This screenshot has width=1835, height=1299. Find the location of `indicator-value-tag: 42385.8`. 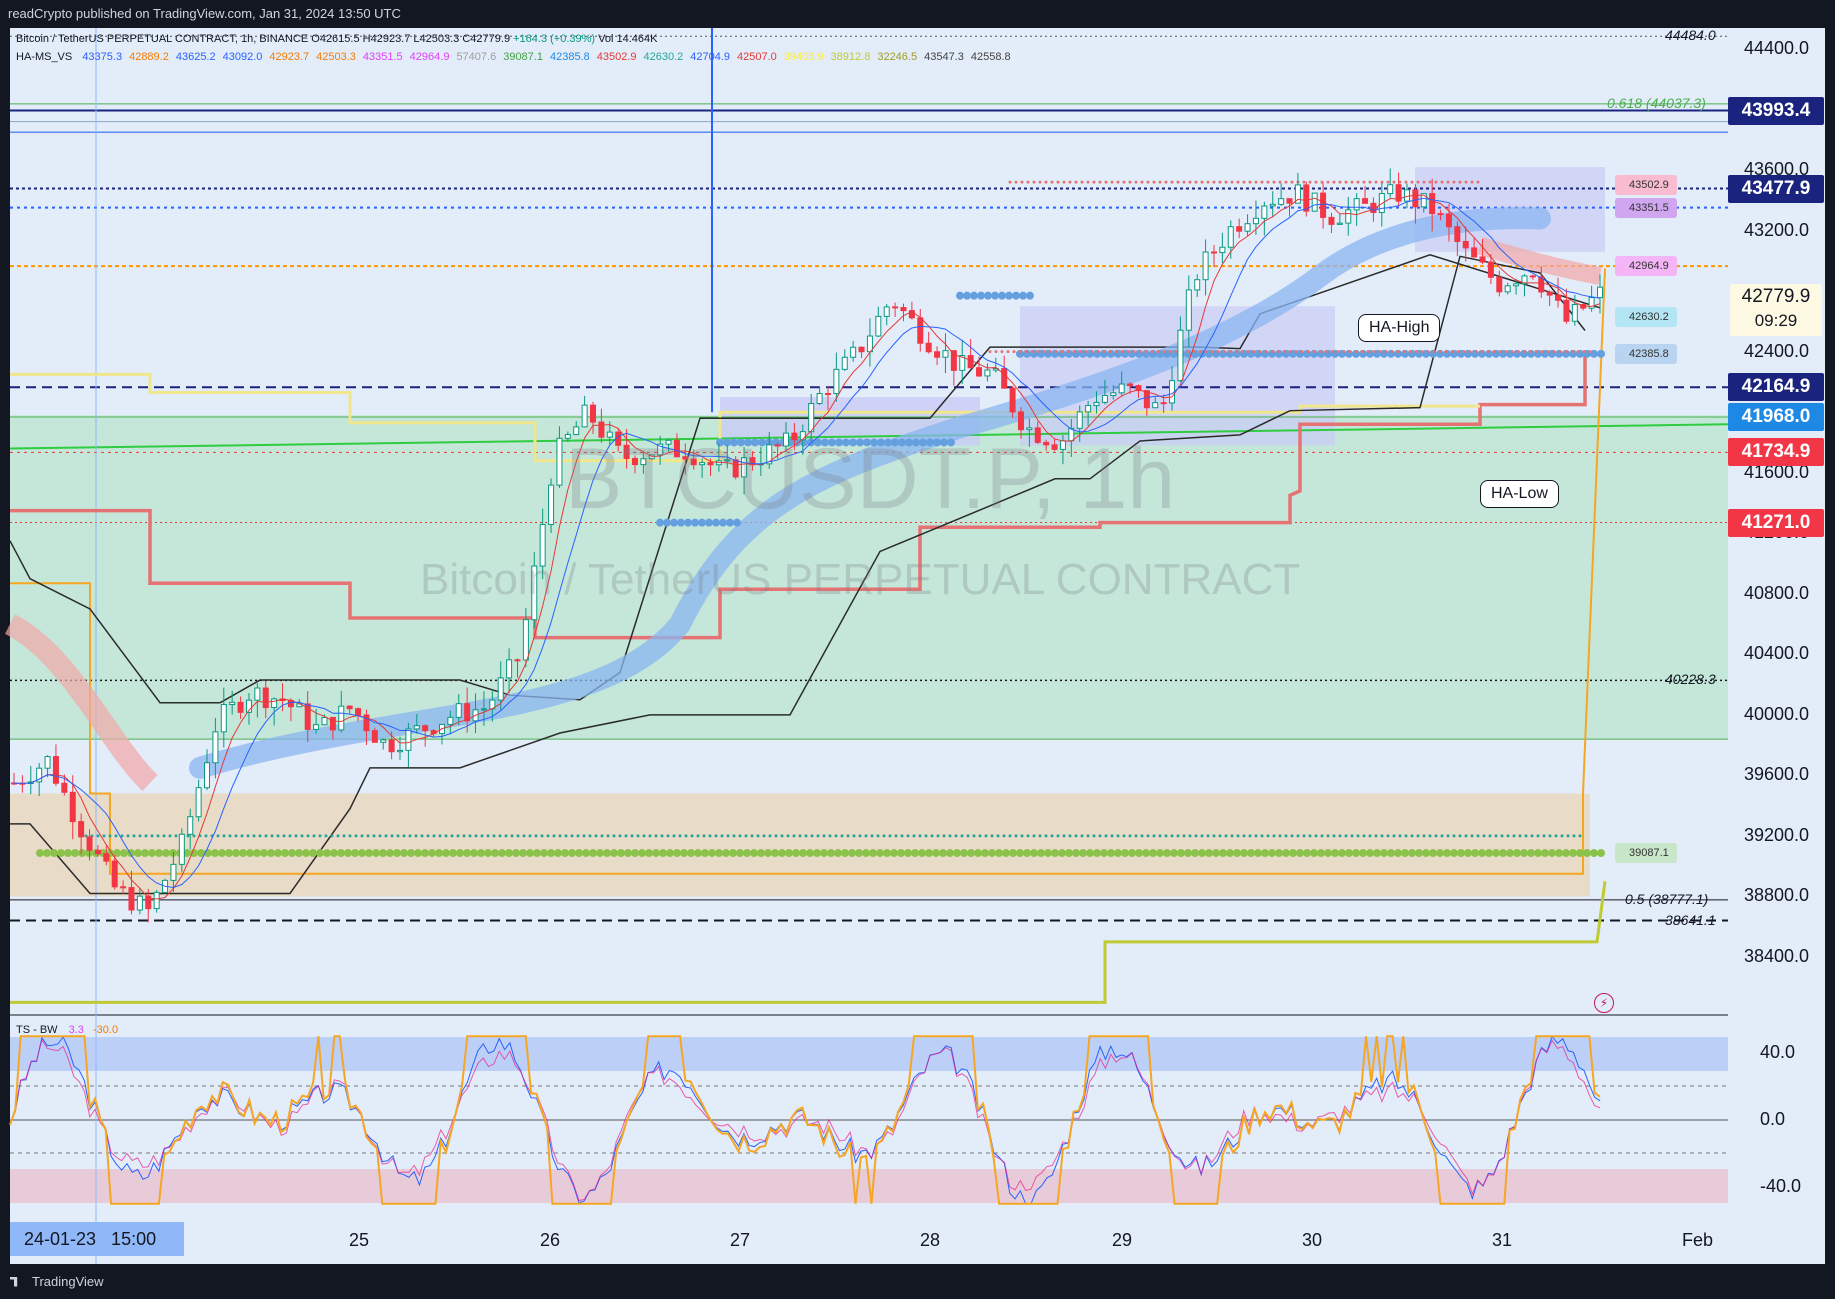

indicator-value-tag: 42385.8 is located at coordinates (1646, 353).